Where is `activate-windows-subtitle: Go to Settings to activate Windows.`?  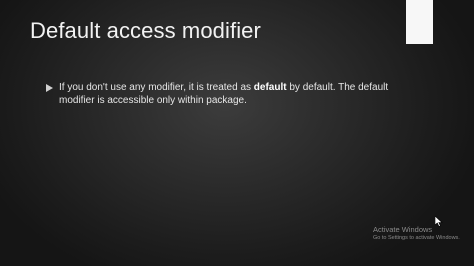 activate-windows-subtitle: Go to Settings to activate Windows. is located at coordinates (416, 238).